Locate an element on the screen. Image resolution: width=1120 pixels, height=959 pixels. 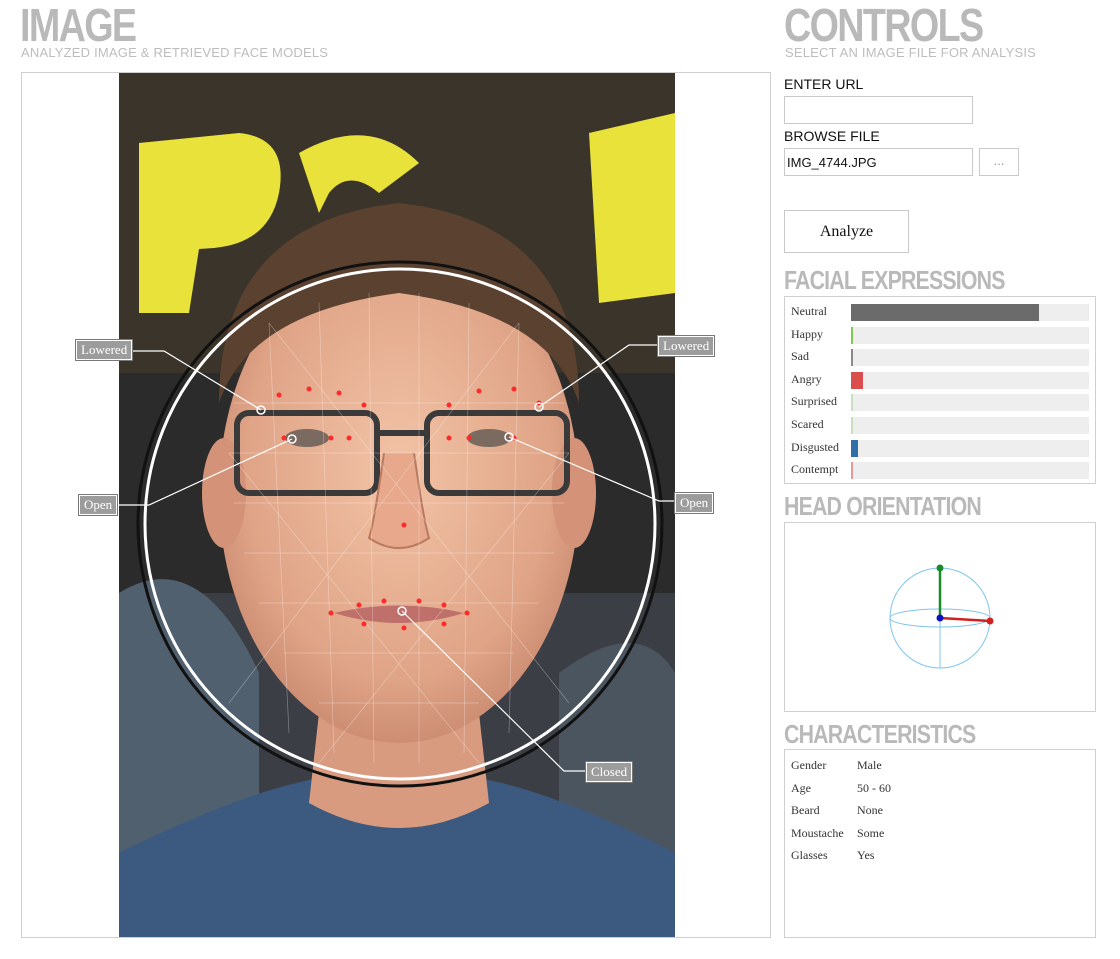
characteristics-title: CHARACTERISTICS is located at coordinates (880, 734).